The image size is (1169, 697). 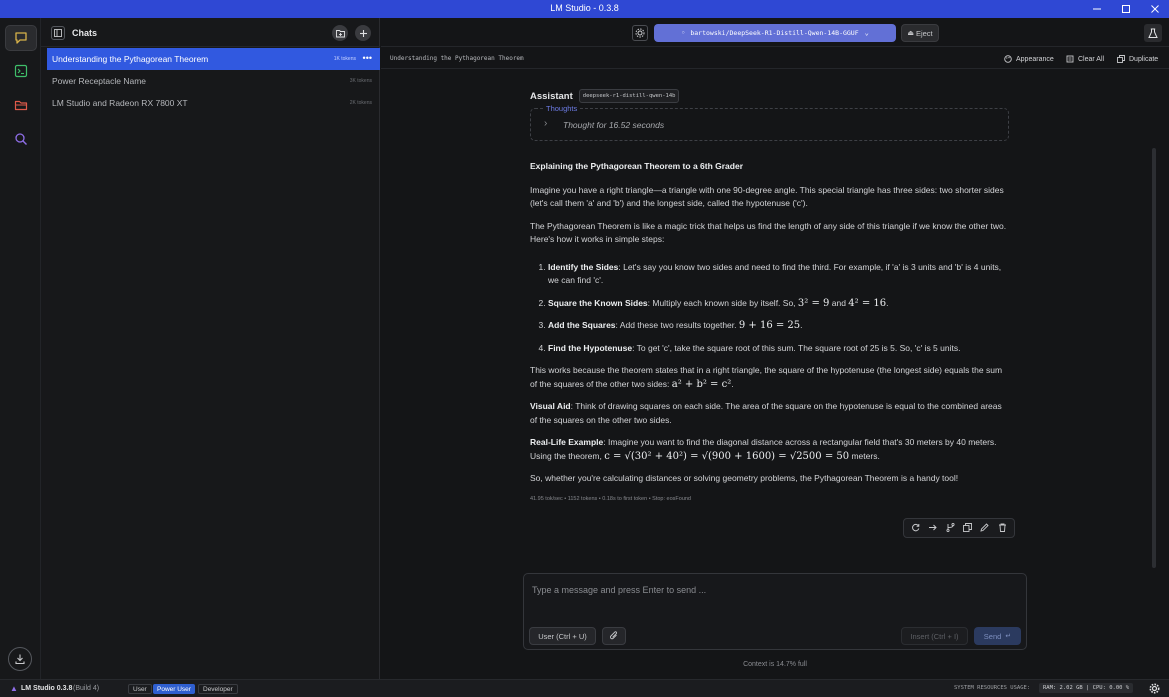 I want to click on terminal-icon, so click(x=21, y=71).